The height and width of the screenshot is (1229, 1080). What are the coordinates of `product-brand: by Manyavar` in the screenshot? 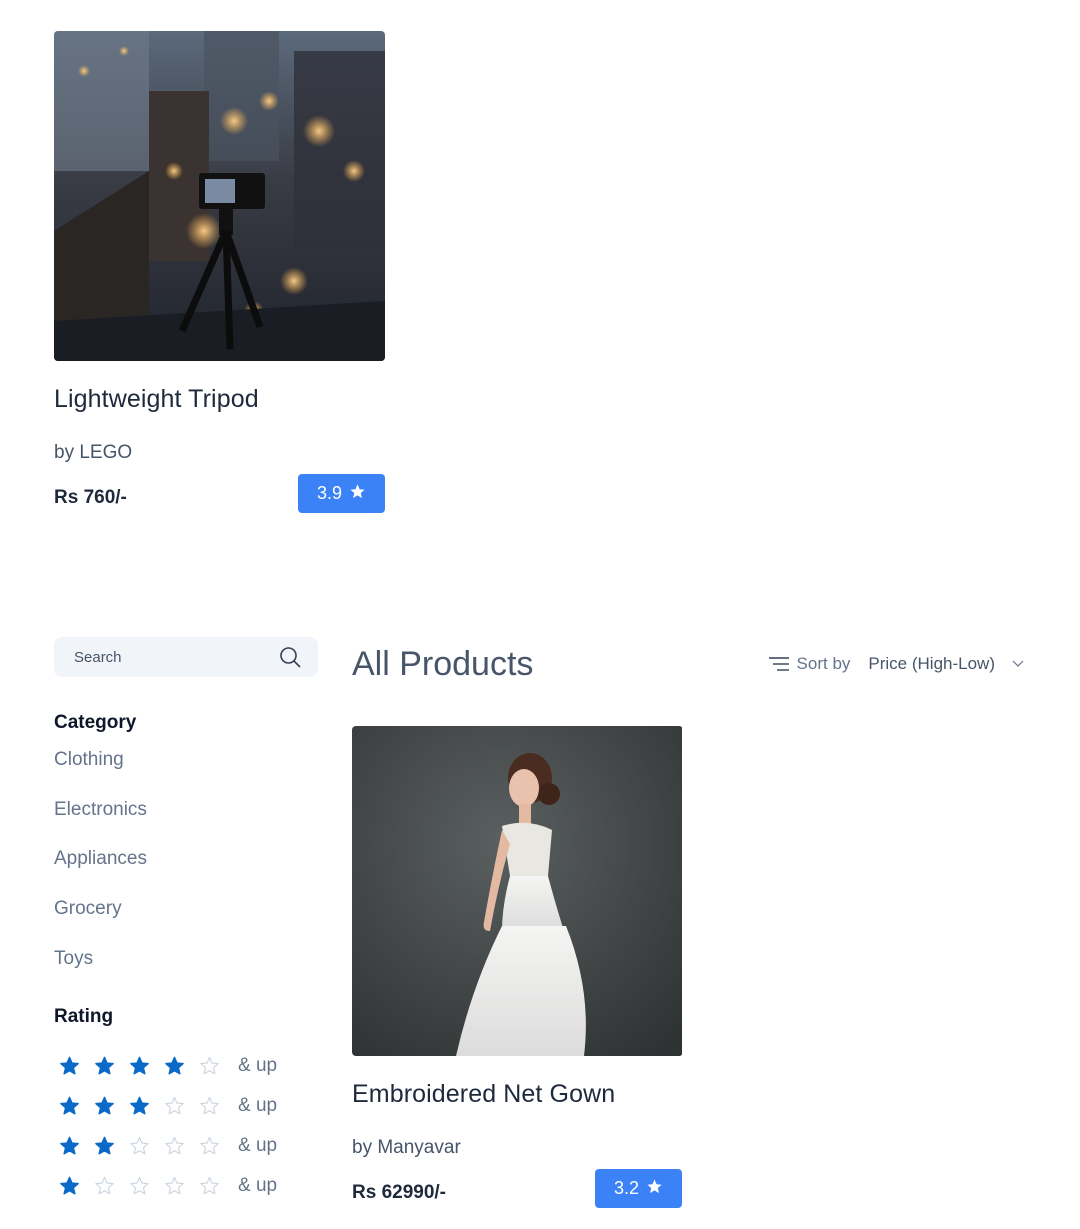 It's located at (406, 1147).